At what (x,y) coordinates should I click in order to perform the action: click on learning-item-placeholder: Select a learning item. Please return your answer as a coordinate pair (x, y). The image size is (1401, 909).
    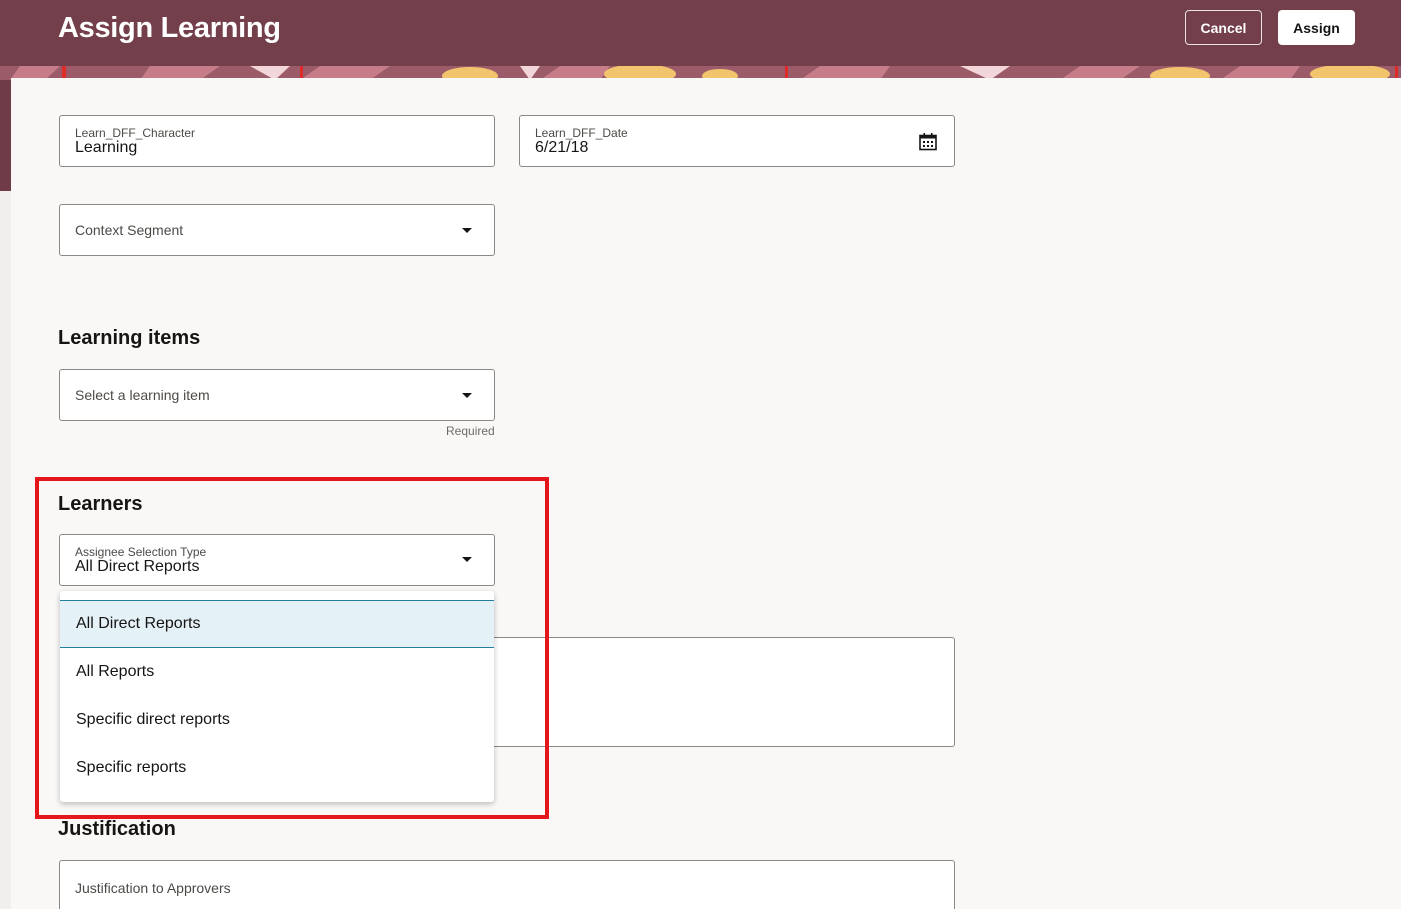
    Looking at the image, I should click on (142, 395).